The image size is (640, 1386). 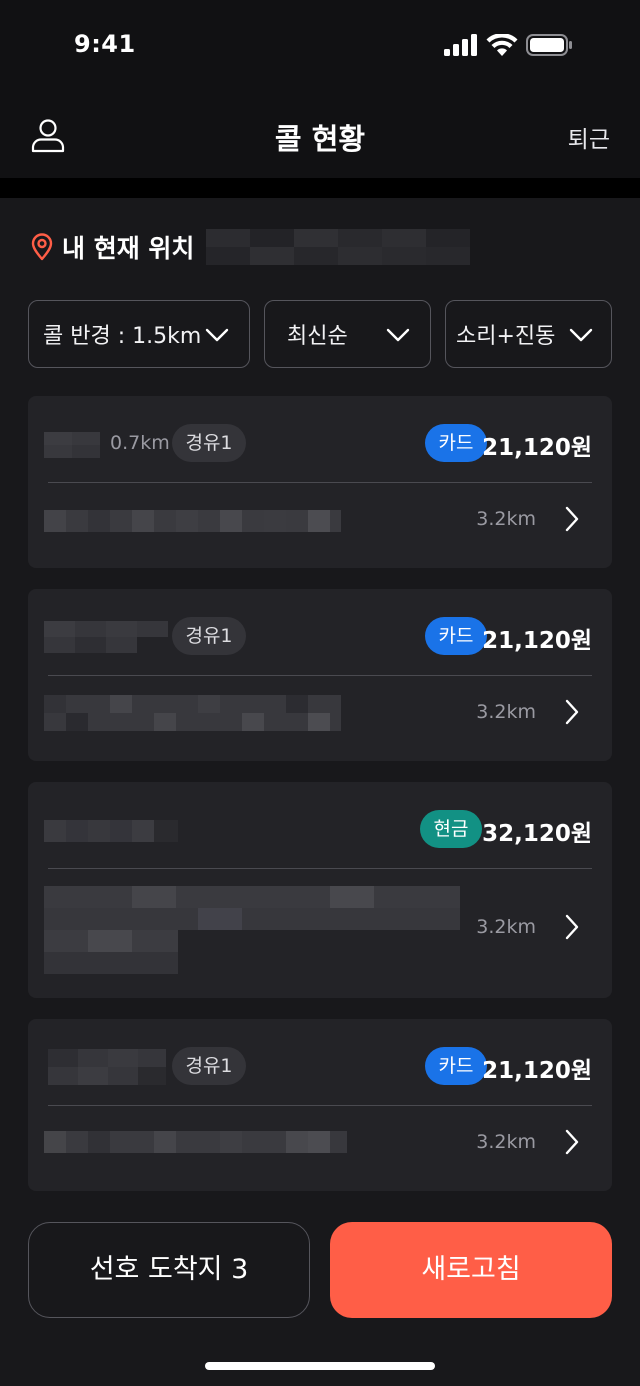 I want to click on status-time: 9:41, so click(x=105, y=44).